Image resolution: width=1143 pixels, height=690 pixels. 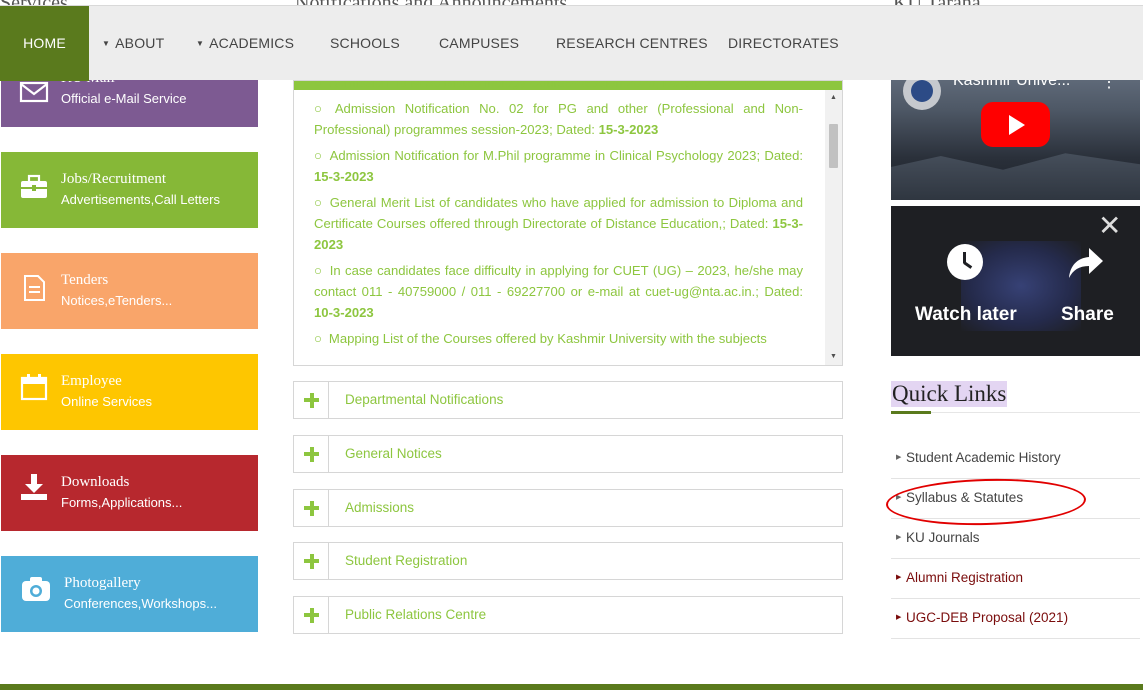 What do you see at coordinates (34, 288) in the screenshot?
I see `document-icon` at bounding box center [34, 288].